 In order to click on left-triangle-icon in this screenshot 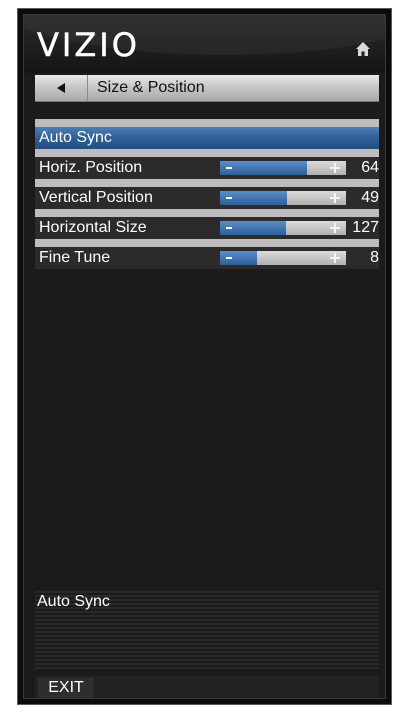, I will do `click(61, 88)`.